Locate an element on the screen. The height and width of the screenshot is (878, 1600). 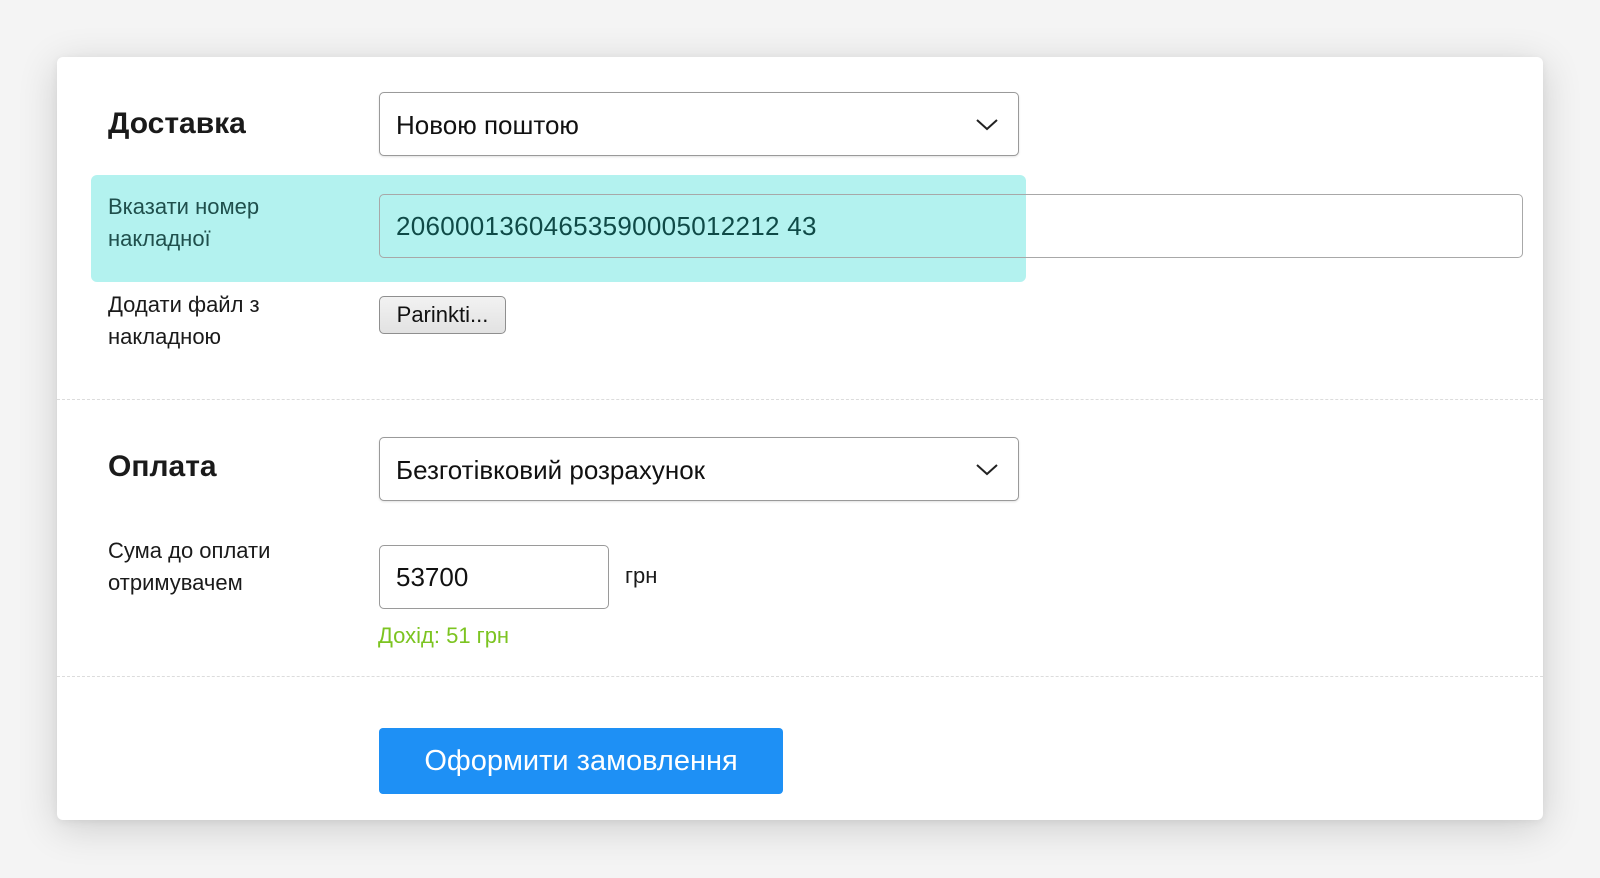
payment-section-title: Оплата is located at coordinates (162, 466).